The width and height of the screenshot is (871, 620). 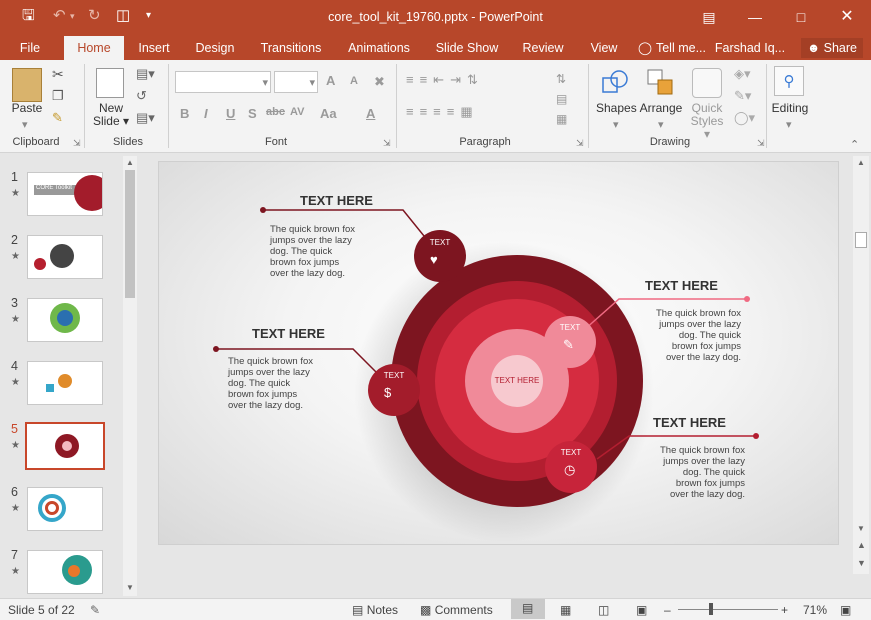 I want to click on slide-thumbnail-1: CORE Toolkit, so click(x=65, y=194).